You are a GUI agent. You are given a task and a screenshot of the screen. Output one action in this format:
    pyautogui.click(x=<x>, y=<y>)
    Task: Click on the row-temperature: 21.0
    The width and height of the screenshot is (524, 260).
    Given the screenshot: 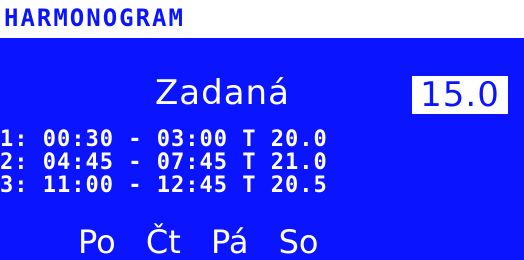 What is the action you would take?
    pyautogui.click(x=299, y=162)
    